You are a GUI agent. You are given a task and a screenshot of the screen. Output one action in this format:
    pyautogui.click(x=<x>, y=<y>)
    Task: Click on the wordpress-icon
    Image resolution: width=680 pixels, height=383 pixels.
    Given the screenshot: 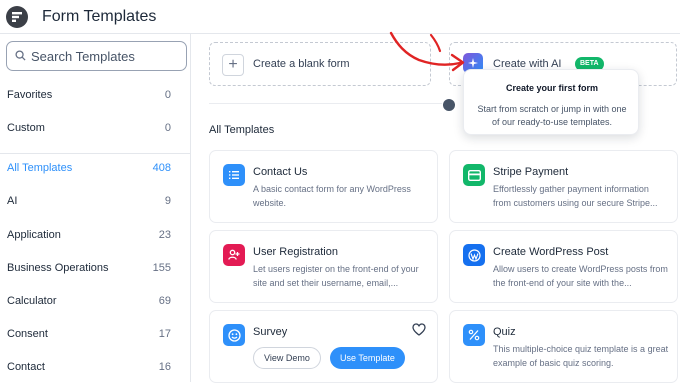 What is the action you would take?
    pyautogui.click(x=474, y=255)
    